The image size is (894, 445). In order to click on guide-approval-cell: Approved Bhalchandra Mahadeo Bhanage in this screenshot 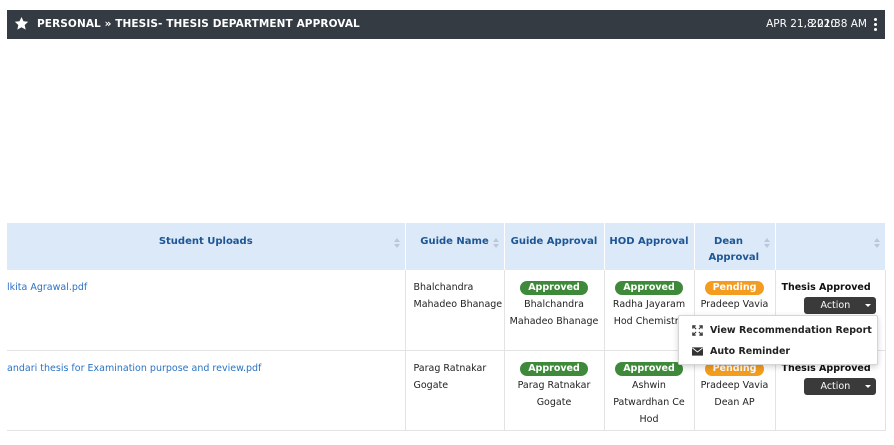, I will do `click(554, 310)`.